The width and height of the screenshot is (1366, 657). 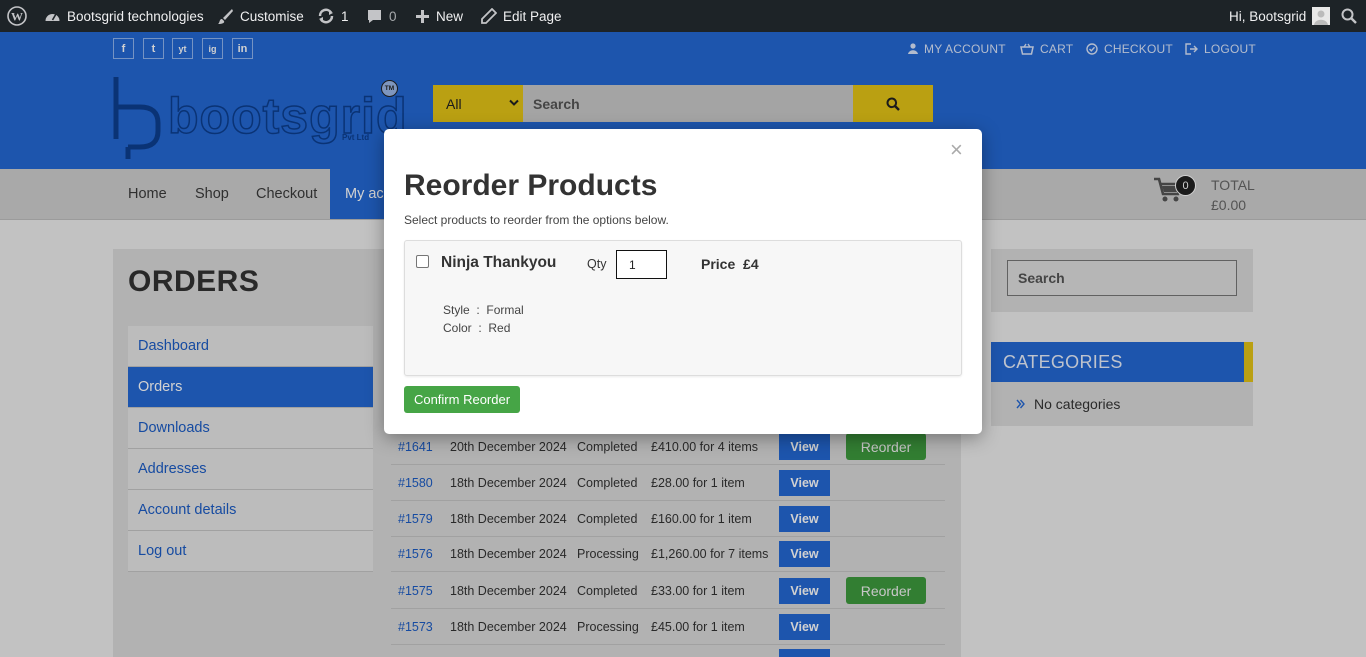 What do you see at coordinates (597, 264) in the screenshot?
I see `qty-label: Qty` at bounding box center [597, 264].